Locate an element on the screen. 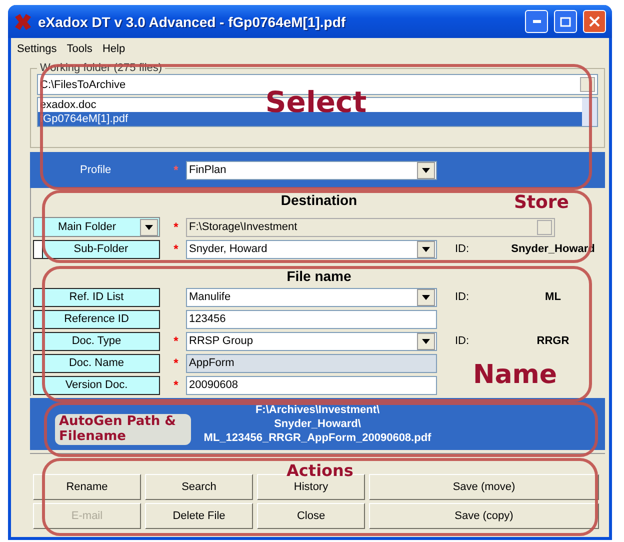  output-path-text: Snyder_Howard\ is located at coordinates (317, 424).